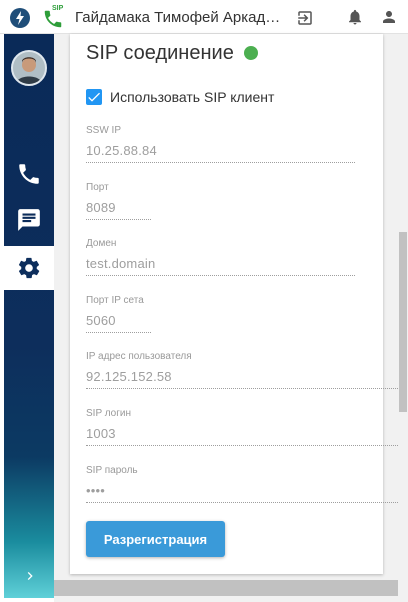 Image resolution: width=408 pixels, height=602 pixels. I want to click on port-label: Порт, so click(97, 187).